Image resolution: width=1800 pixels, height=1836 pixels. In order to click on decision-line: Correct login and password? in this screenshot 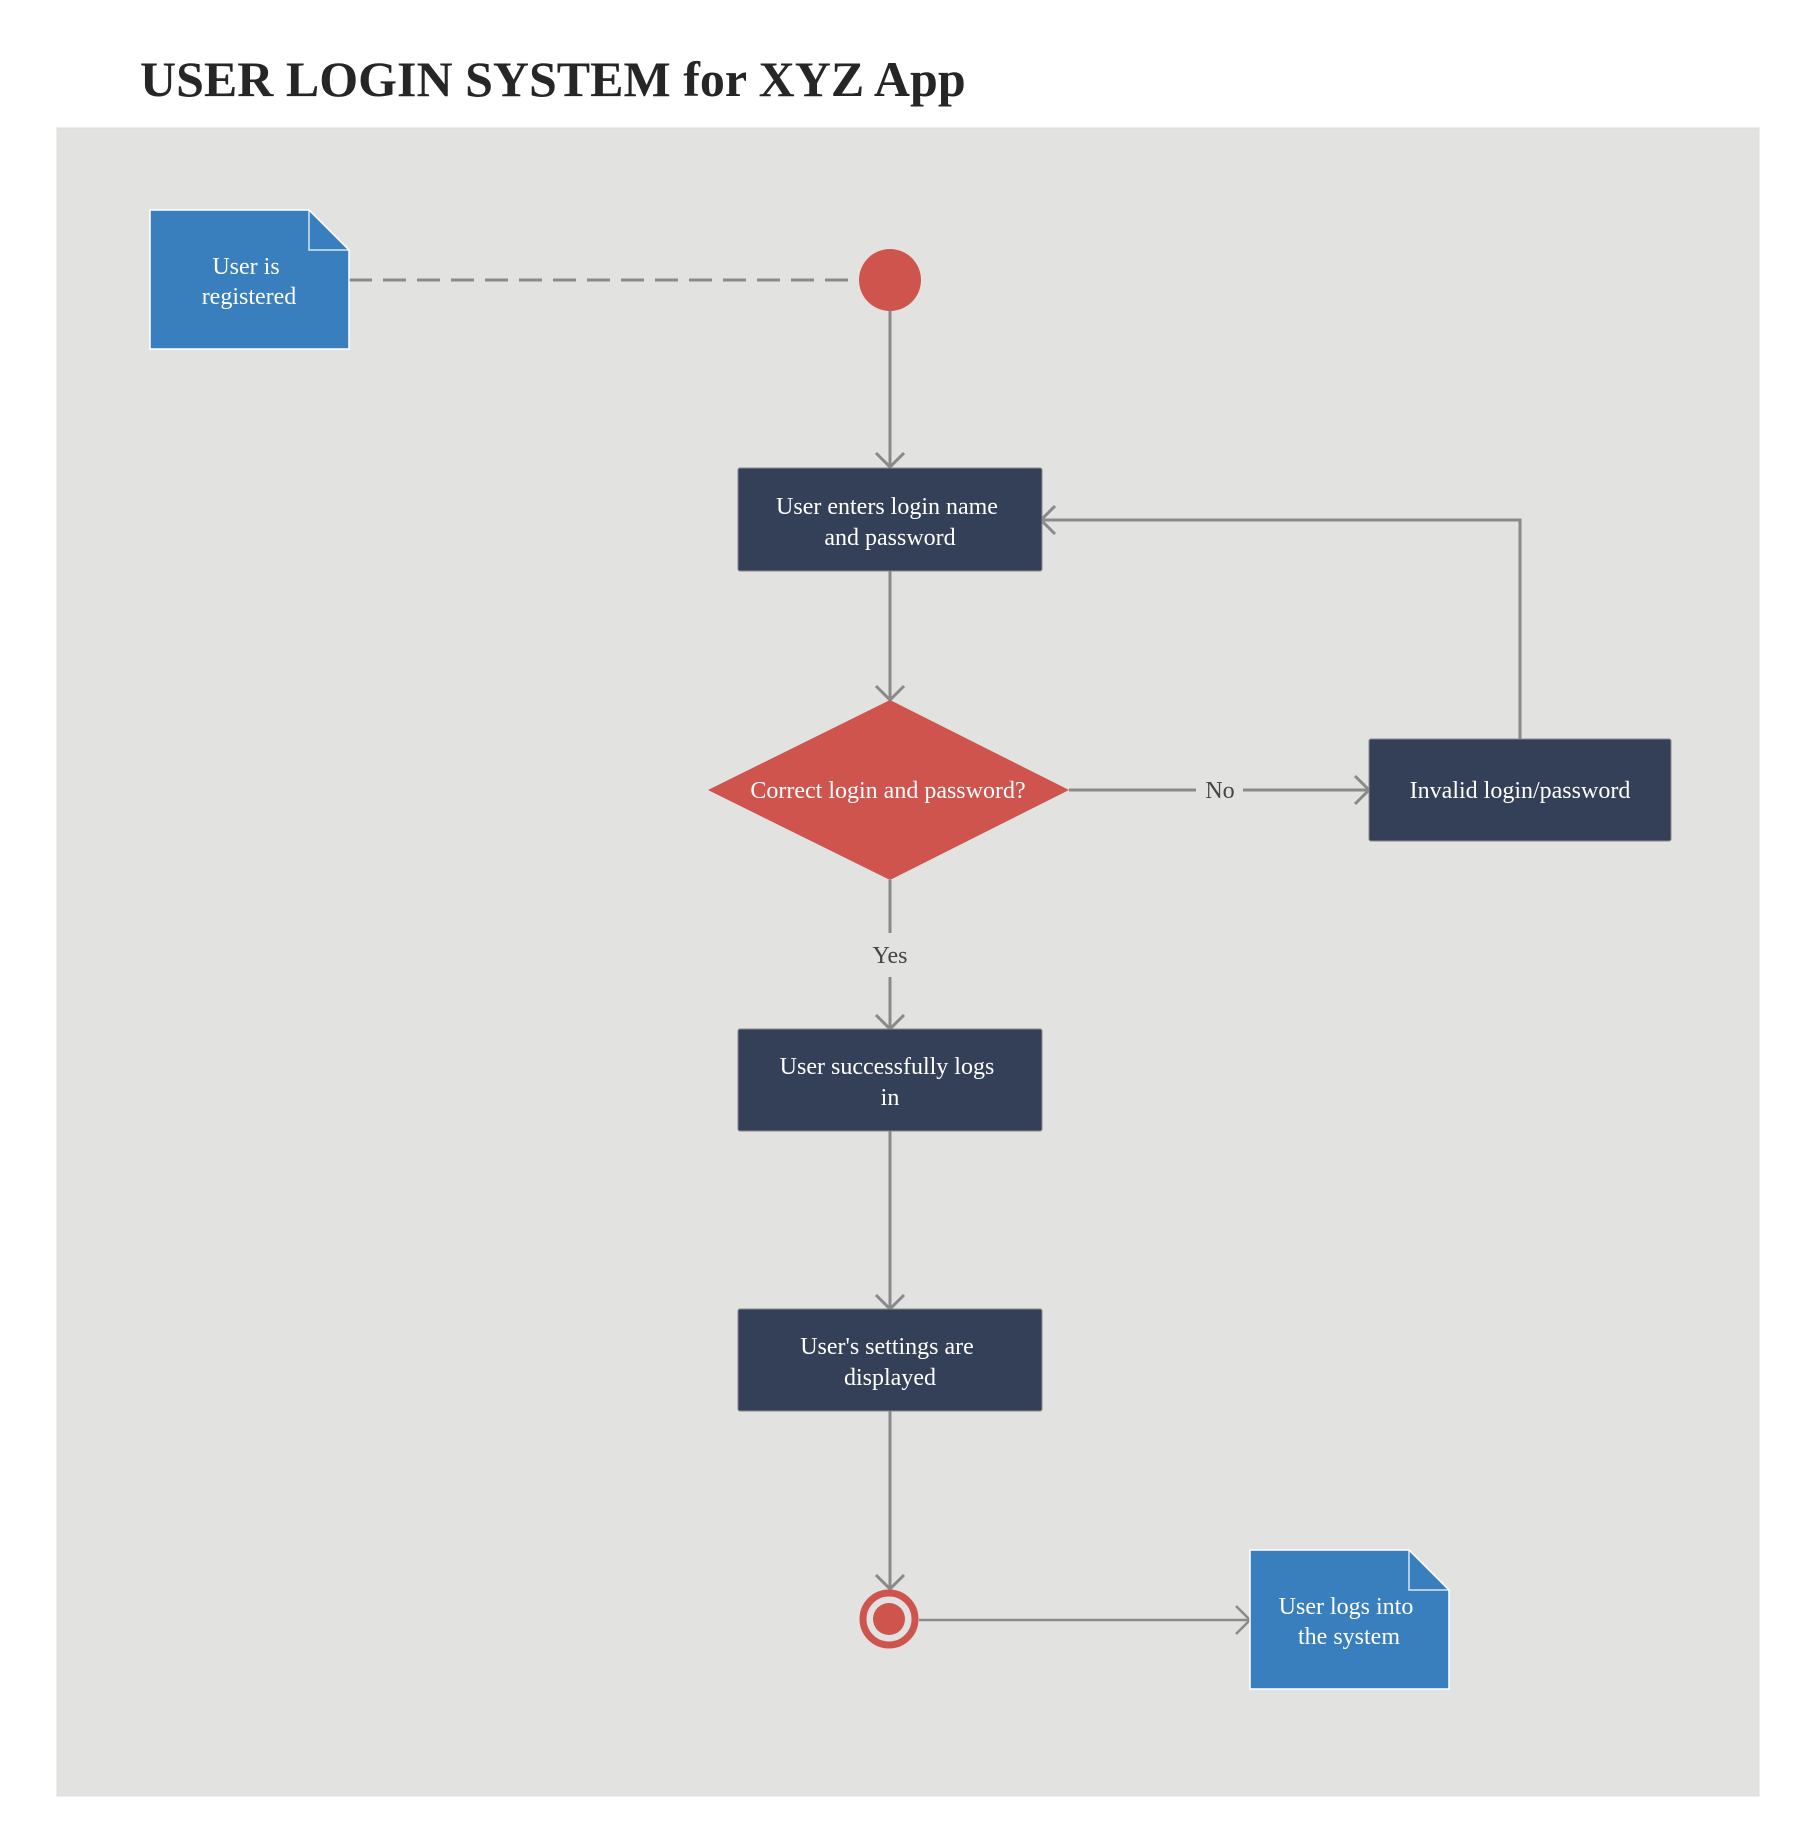, I will do `click(887, 791)`.